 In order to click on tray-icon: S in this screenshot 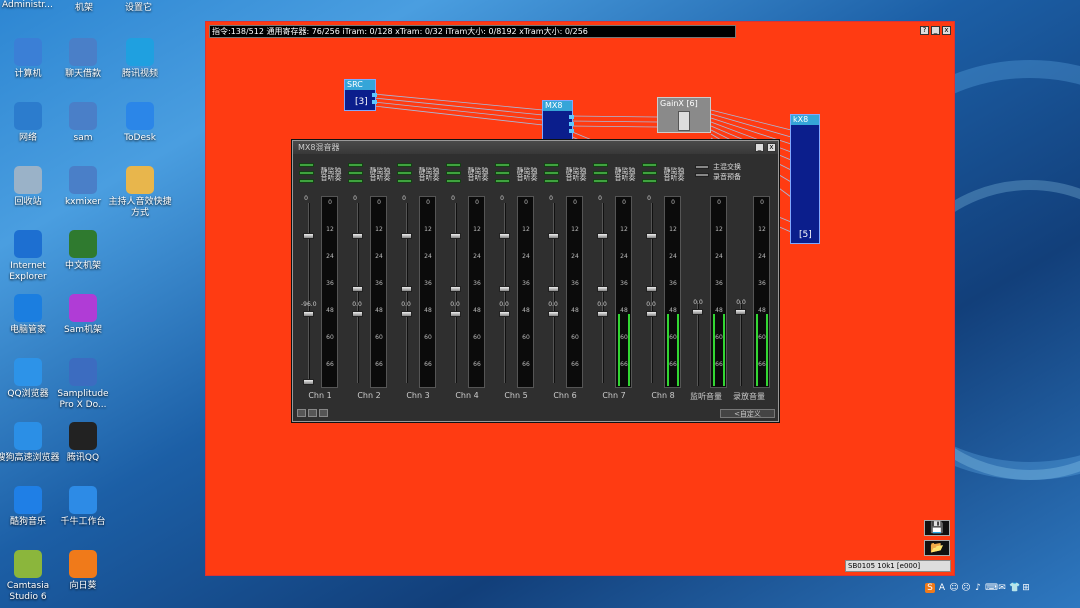, I will do `click(930, 588)`.